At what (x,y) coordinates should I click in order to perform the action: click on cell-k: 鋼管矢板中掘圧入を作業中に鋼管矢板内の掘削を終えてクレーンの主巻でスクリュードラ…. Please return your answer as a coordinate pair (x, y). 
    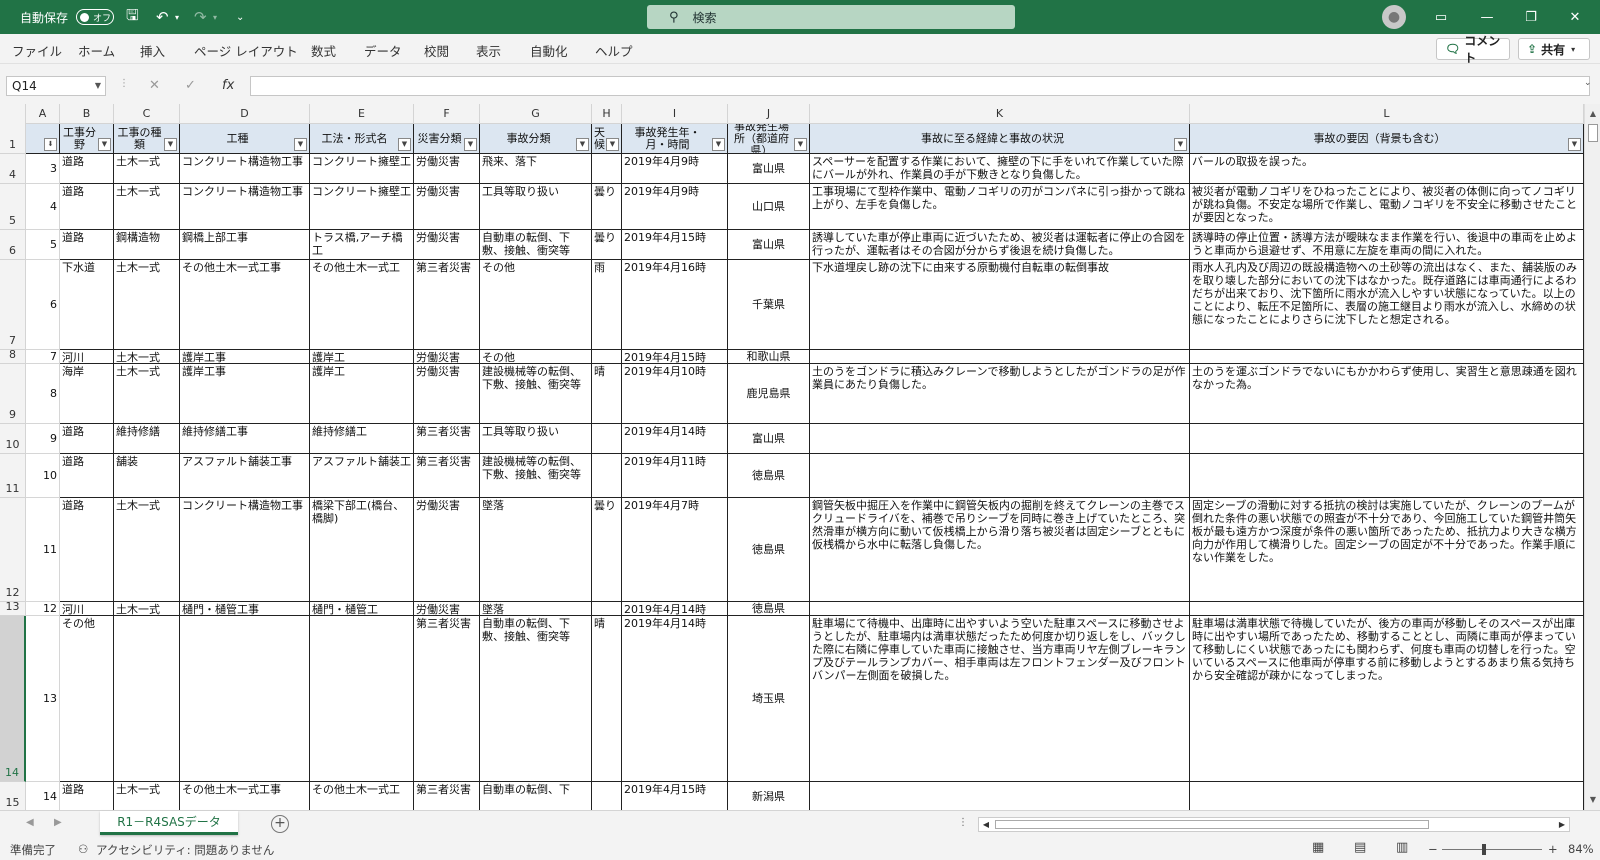
    Looking at the image, I should click on (1000, 550).